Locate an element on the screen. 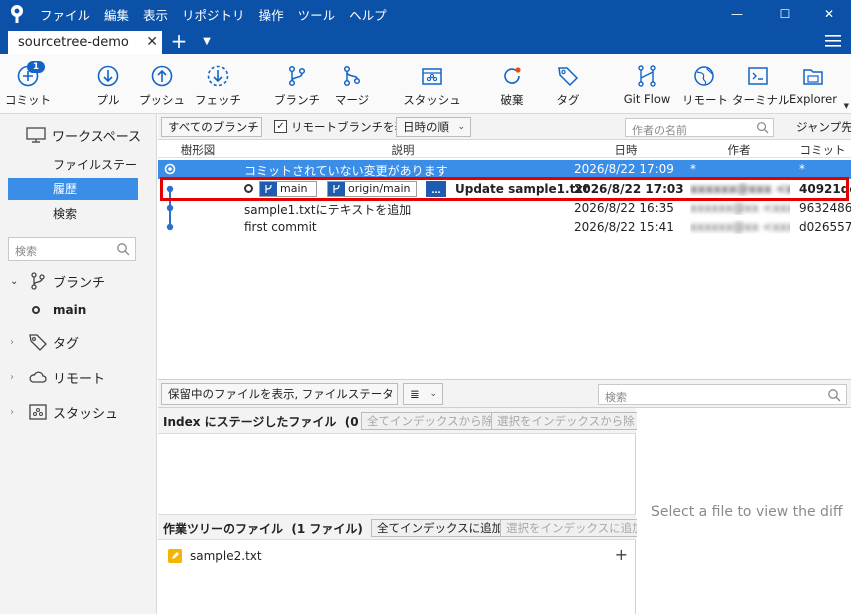  tab-list-dropdown: ▼ is located at coordinates (207, 42).